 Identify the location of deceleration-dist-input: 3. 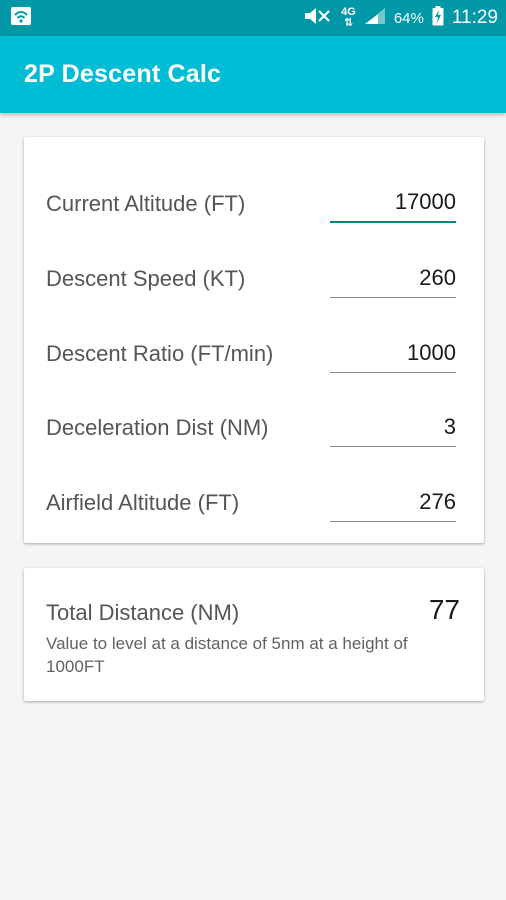
(393, 427).